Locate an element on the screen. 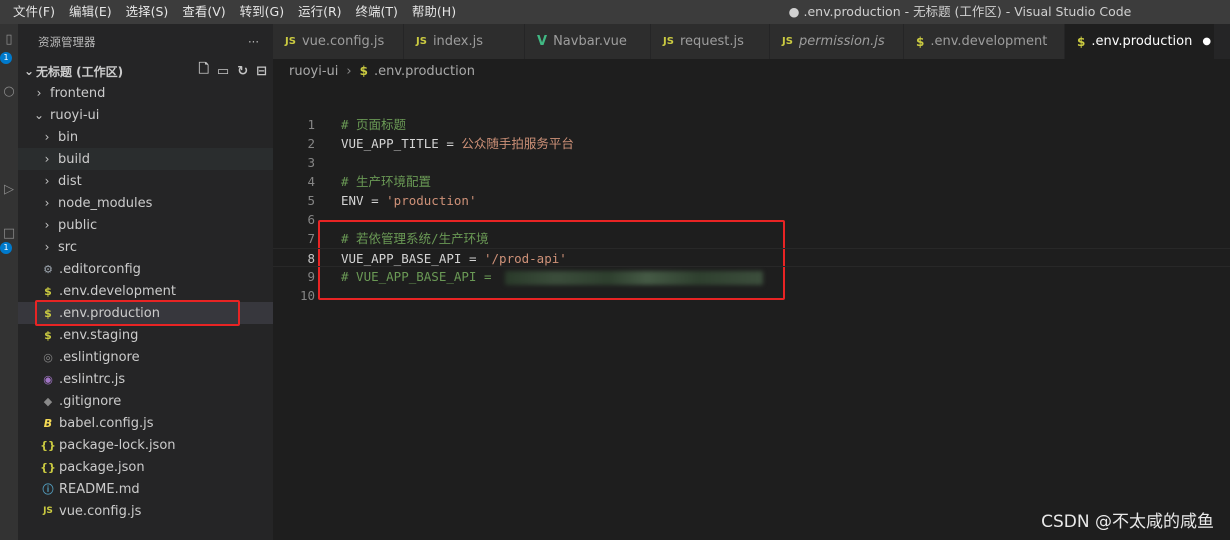  tab-index: JS index.js is located at coordinates (464, 41).